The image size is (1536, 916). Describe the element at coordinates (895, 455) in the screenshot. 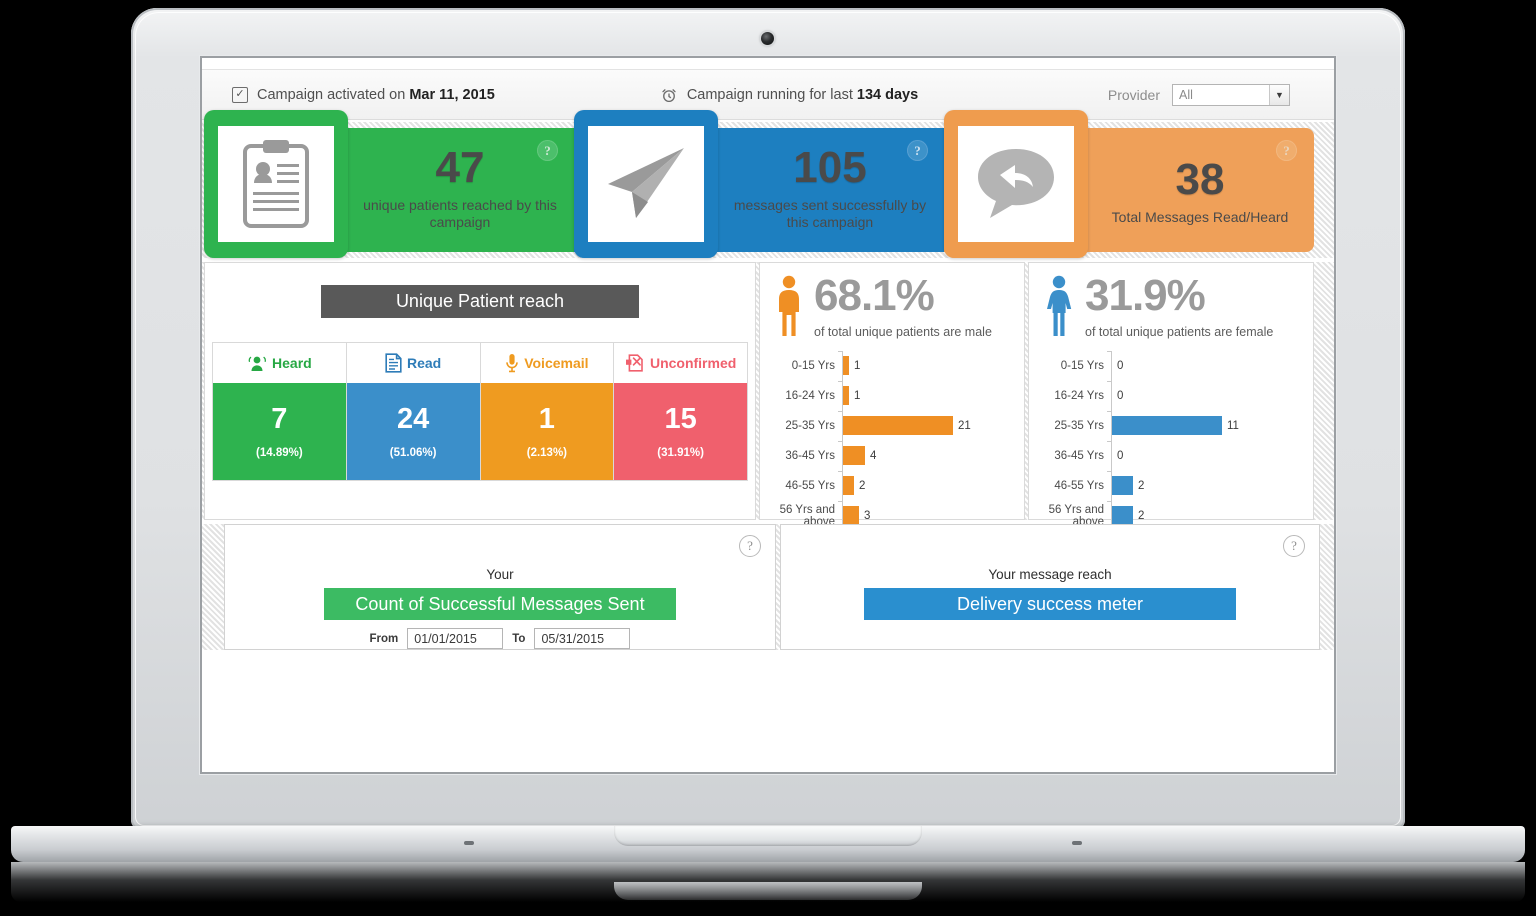

I see `chart-row: 36-45 Yrs 4` at that location.